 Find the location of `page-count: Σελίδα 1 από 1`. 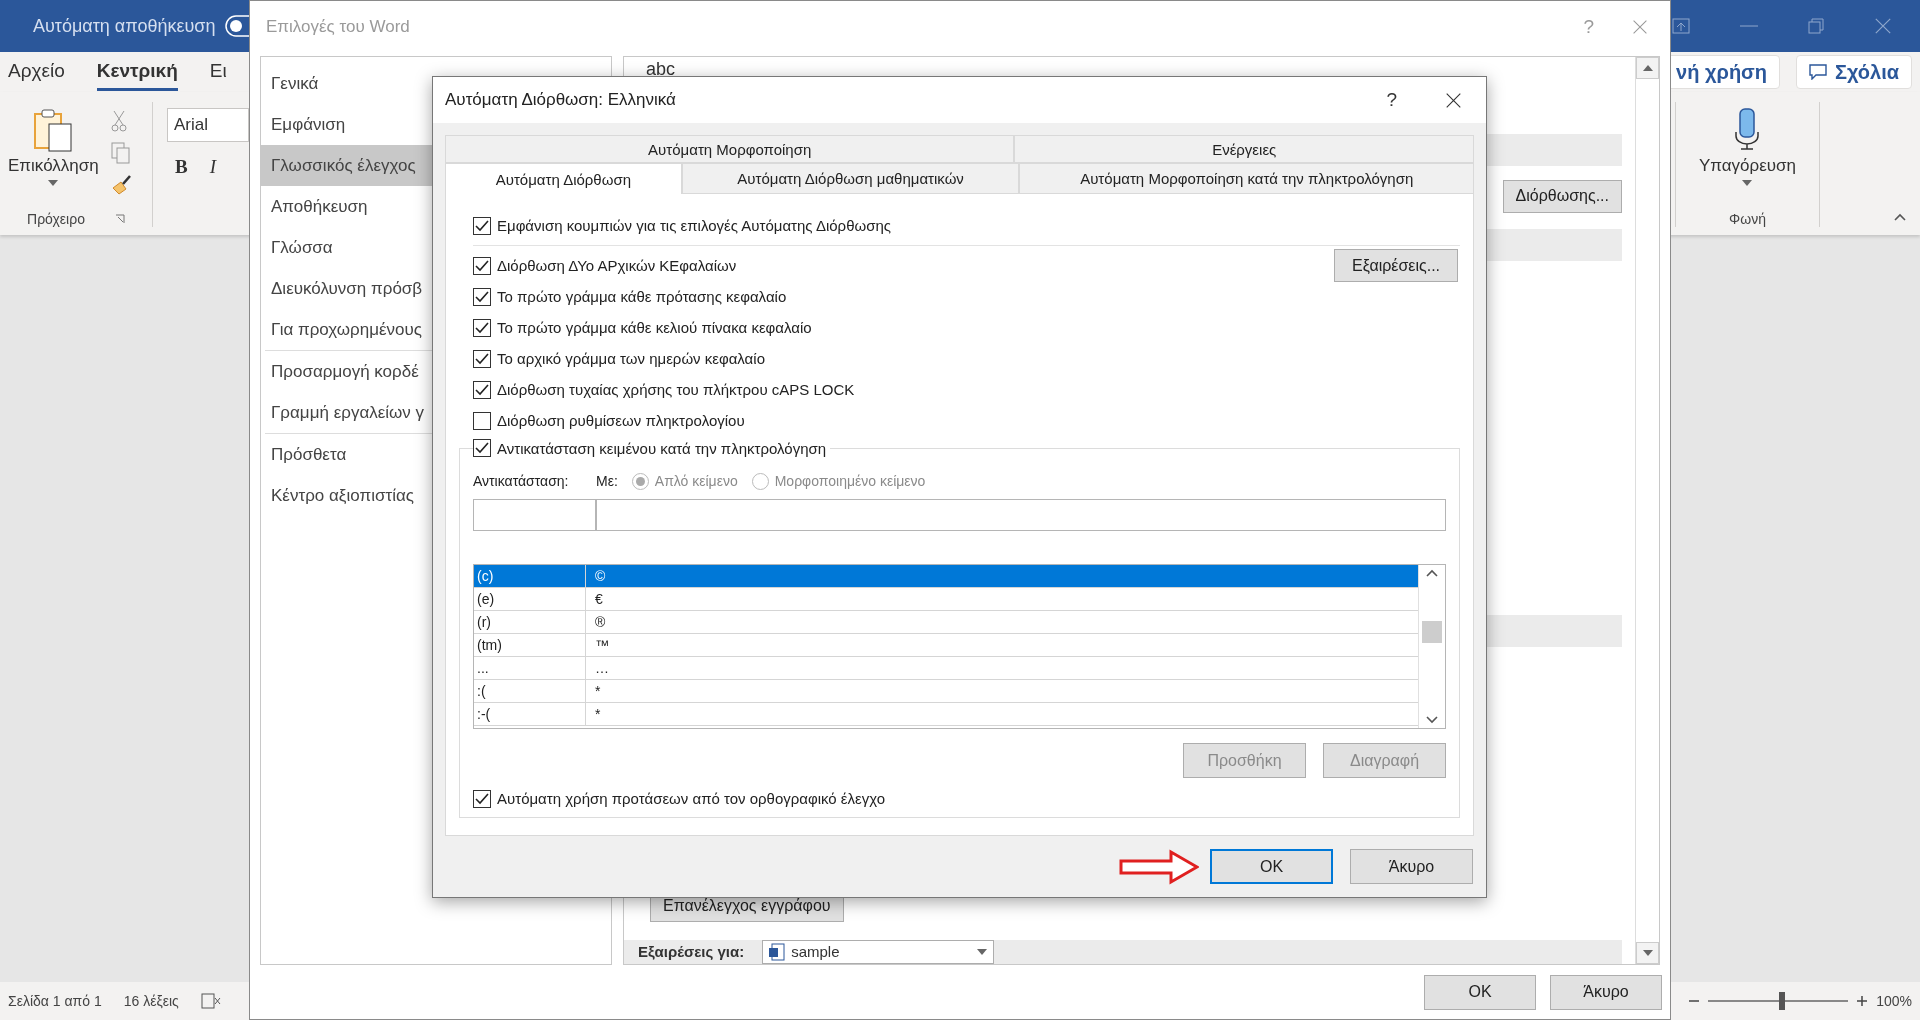

page-count: Σελίδα 1 από 1 is located at coordinates (55, 1001).